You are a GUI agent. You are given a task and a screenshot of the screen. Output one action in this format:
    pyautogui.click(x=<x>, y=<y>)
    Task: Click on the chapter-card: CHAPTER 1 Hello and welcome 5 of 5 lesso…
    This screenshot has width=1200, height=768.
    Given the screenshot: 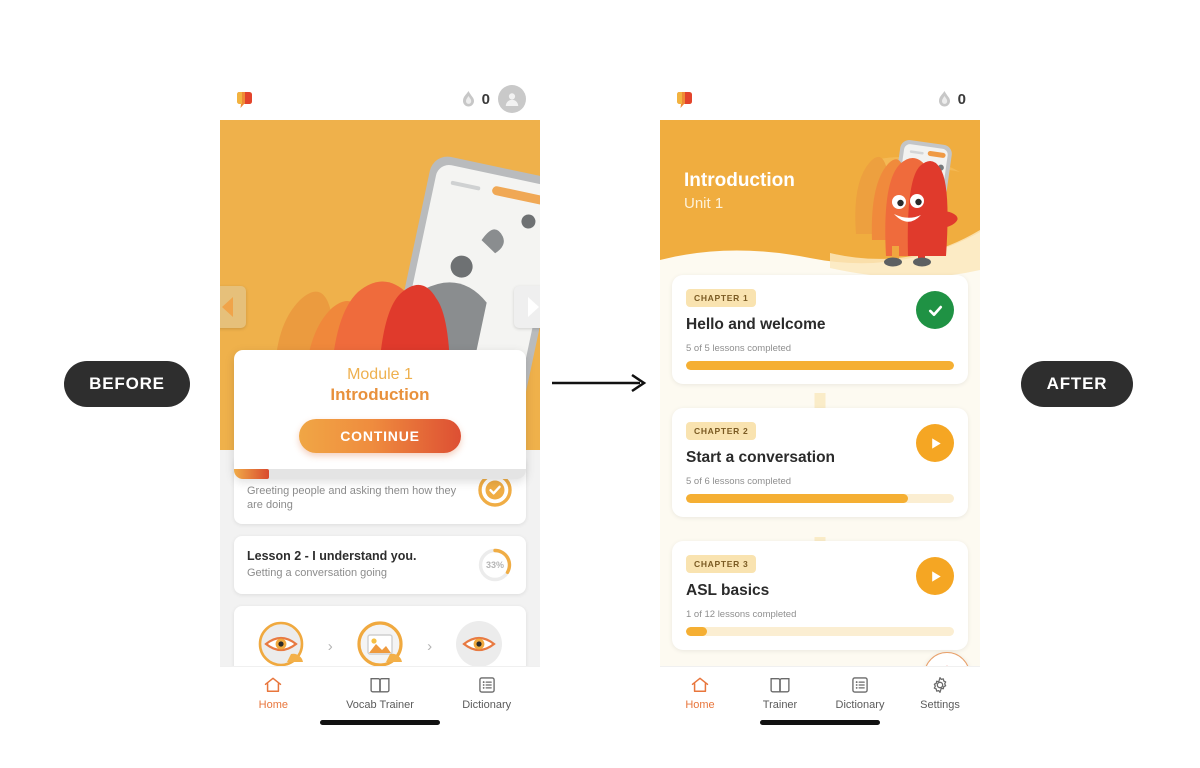 What is the action you would take?
    pyautogui.click(x=820, y=329)
    